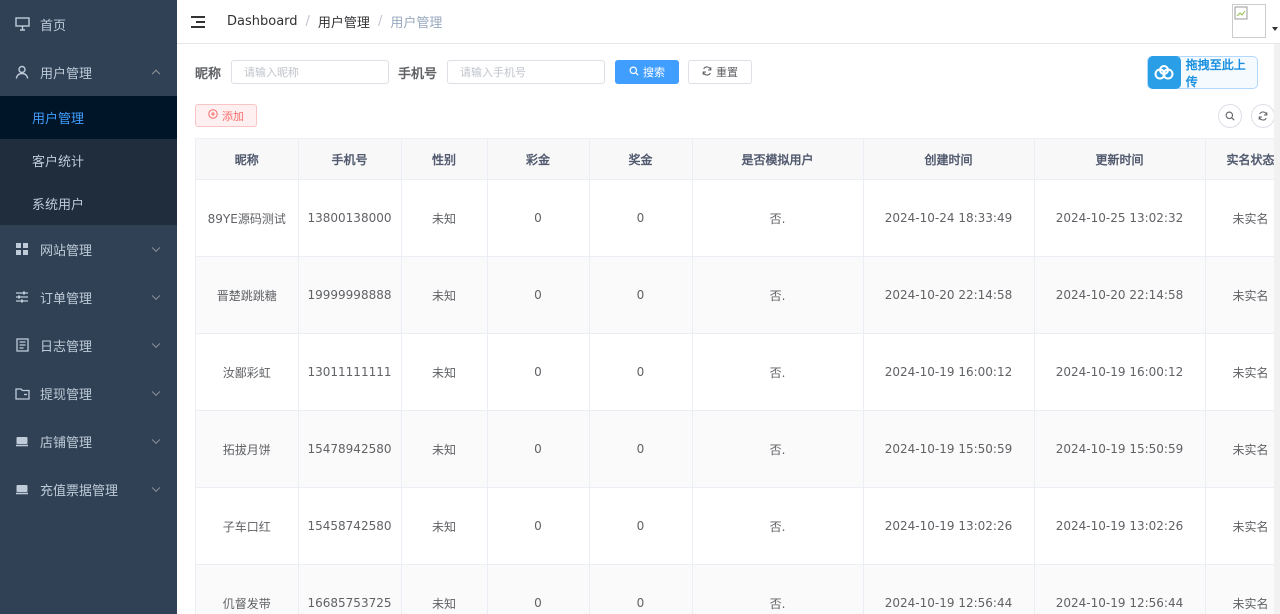 Image resolution: width=1280 pixels, height=614 pixels. I want to click on column-header: 彩金, so click(538, 159).